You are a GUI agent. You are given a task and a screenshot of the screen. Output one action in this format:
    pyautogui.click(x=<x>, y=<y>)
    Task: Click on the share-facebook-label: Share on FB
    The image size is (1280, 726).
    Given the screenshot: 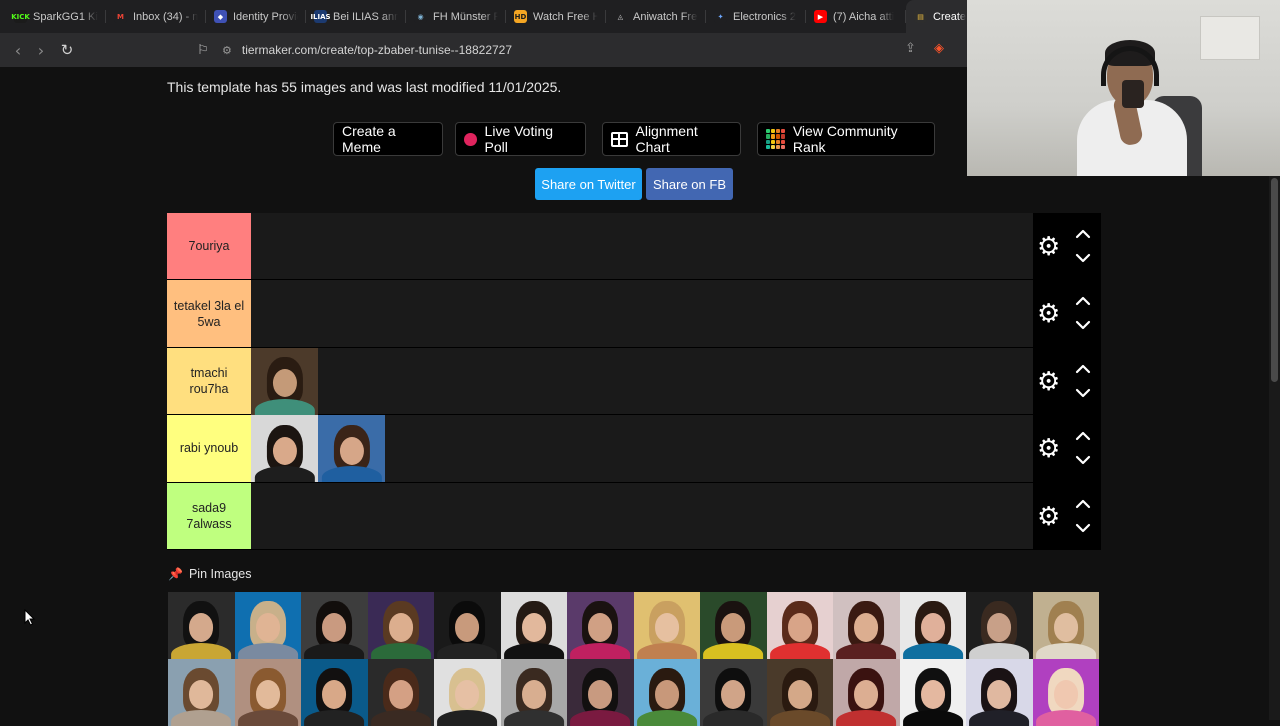 What is the action you would take?
    pyautogui.click(x=689, y=184)
    